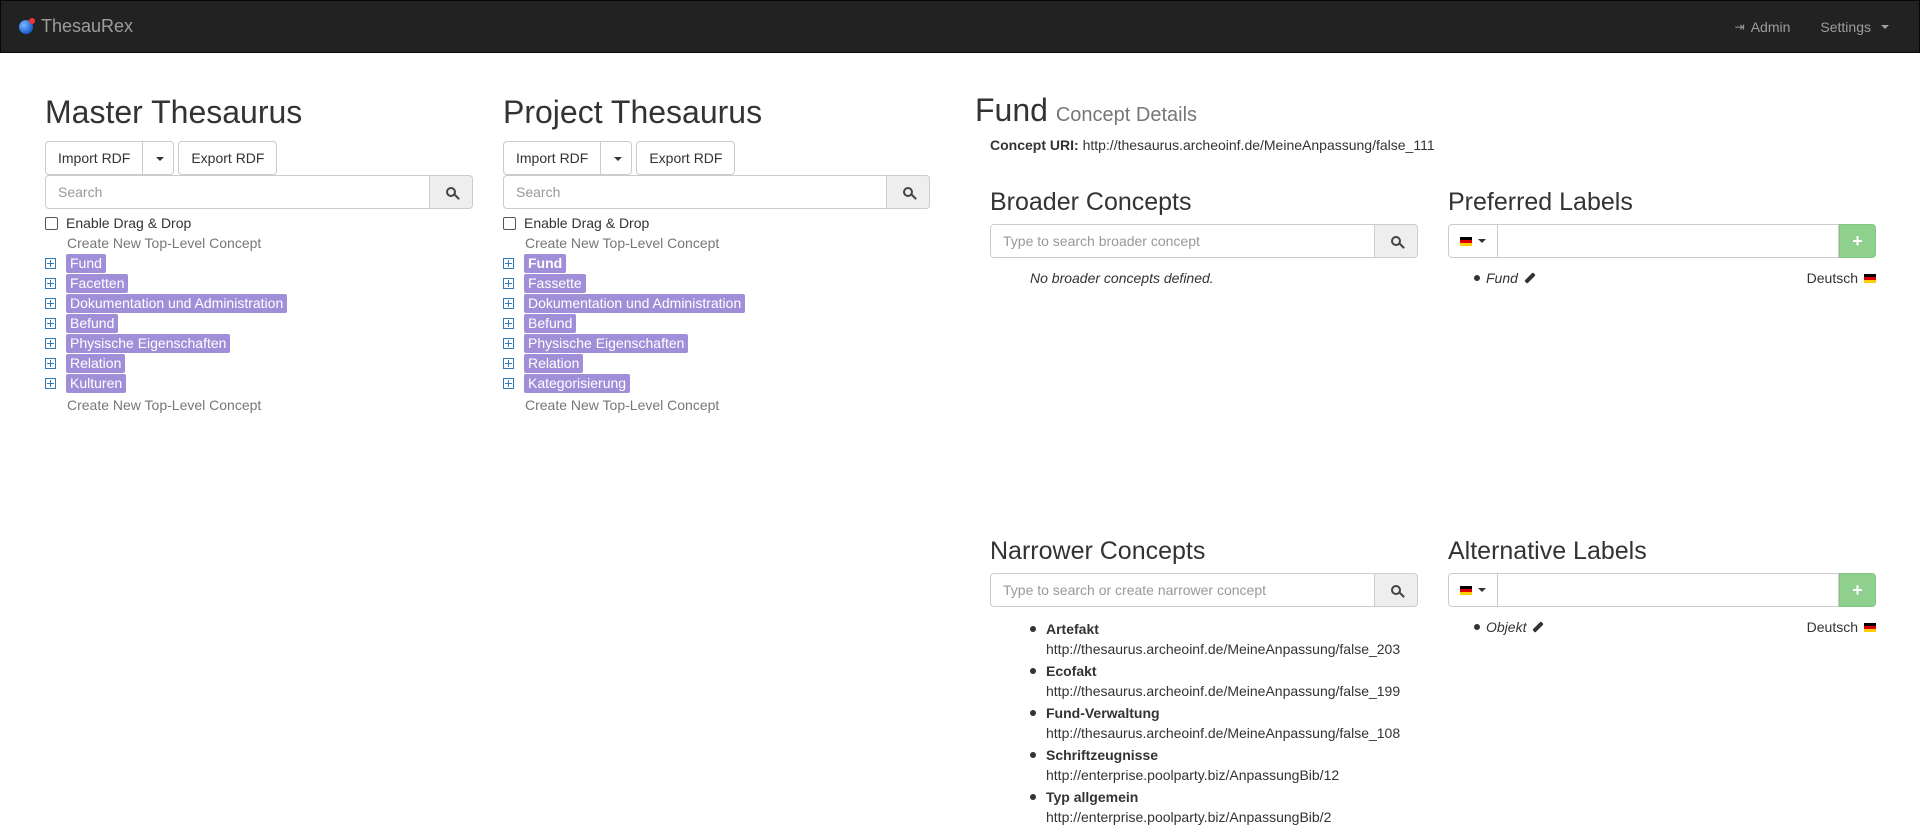 This screenshot has width=1920, height=840. I want to click on master-search-input, so click(237, 192).